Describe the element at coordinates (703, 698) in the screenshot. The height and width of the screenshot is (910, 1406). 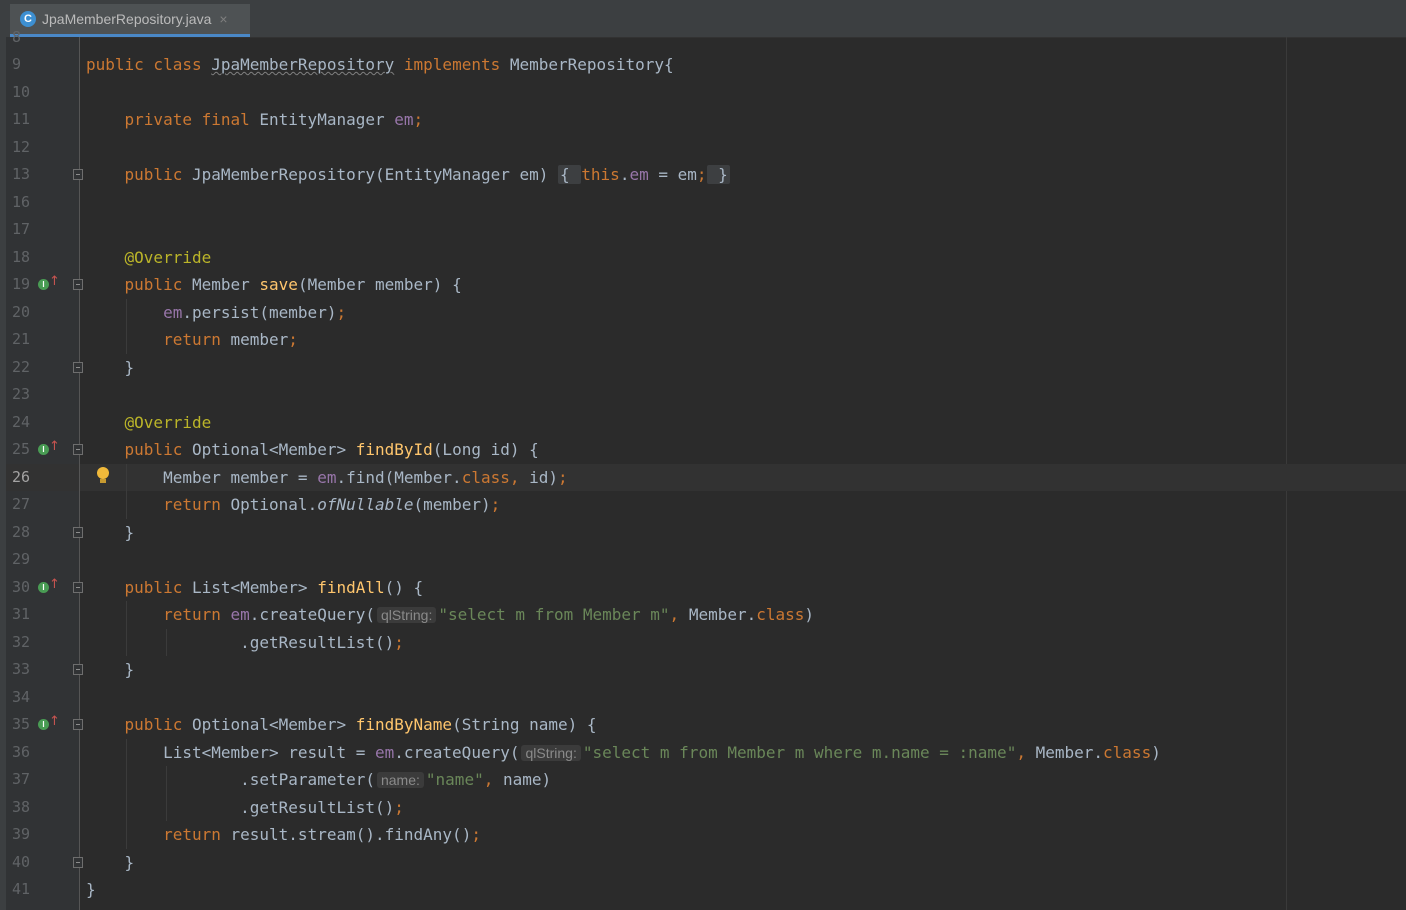
I see `code-line: 34` at that location.